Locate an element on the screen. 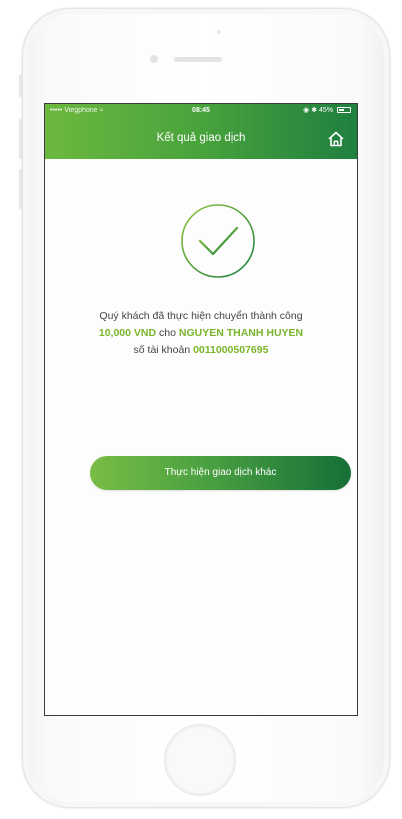  battery-group: ◉ ✱ 45% is located at coordinates (327, 111).